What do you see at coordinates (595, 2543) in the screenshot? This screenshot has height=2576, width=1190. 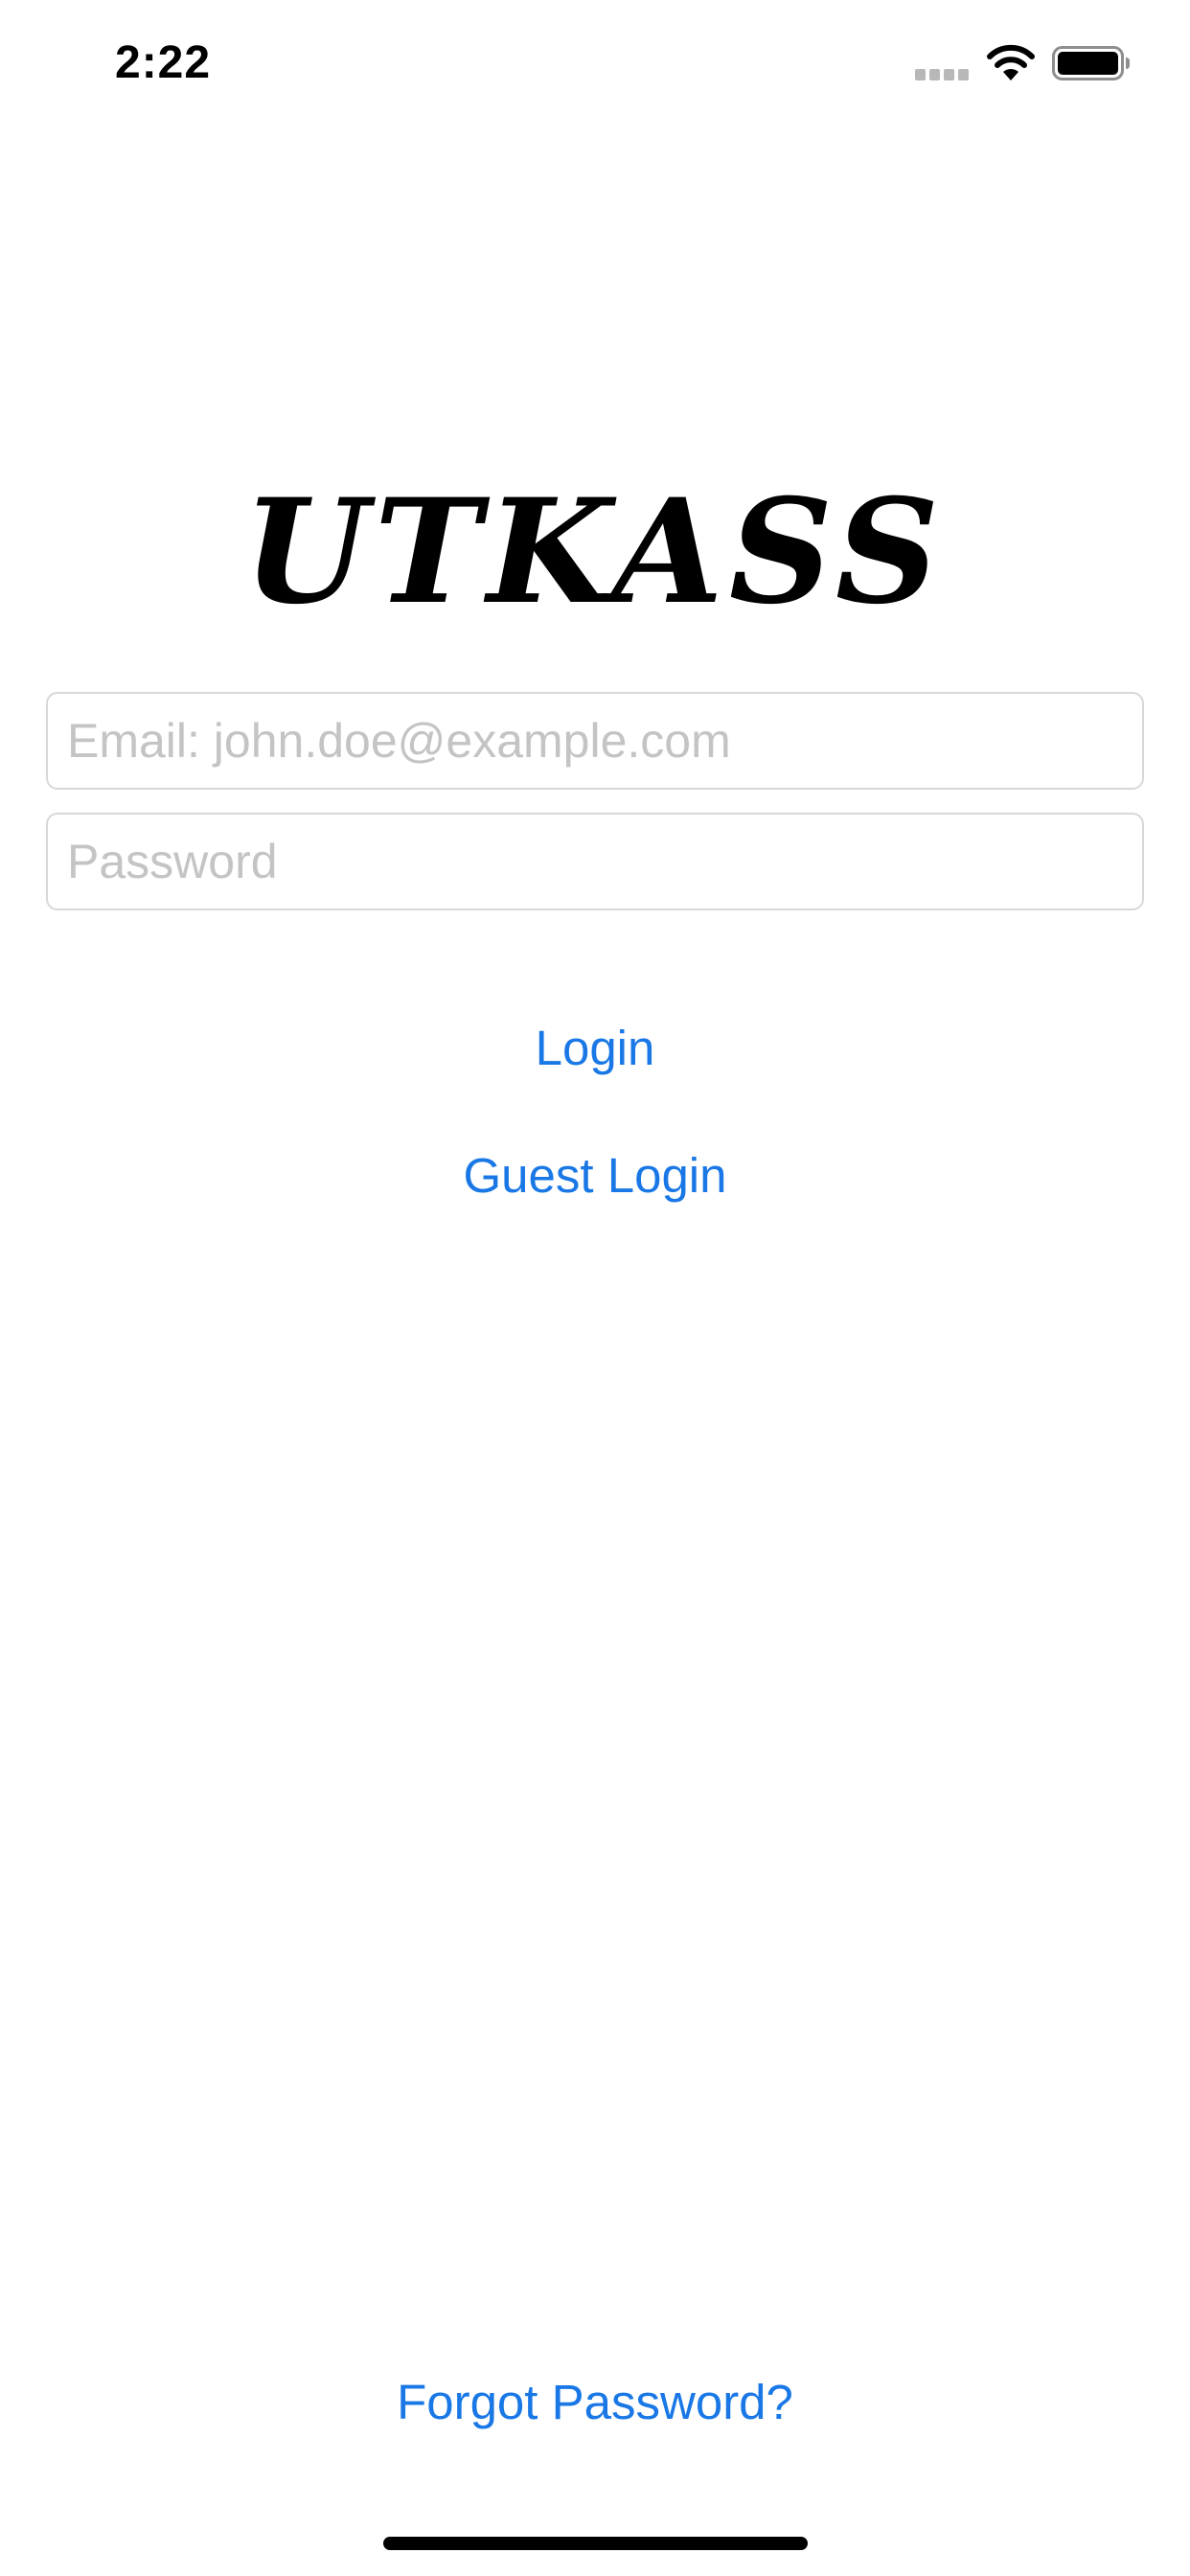 I see `home-indicator` at bounding box center [595, 2543].